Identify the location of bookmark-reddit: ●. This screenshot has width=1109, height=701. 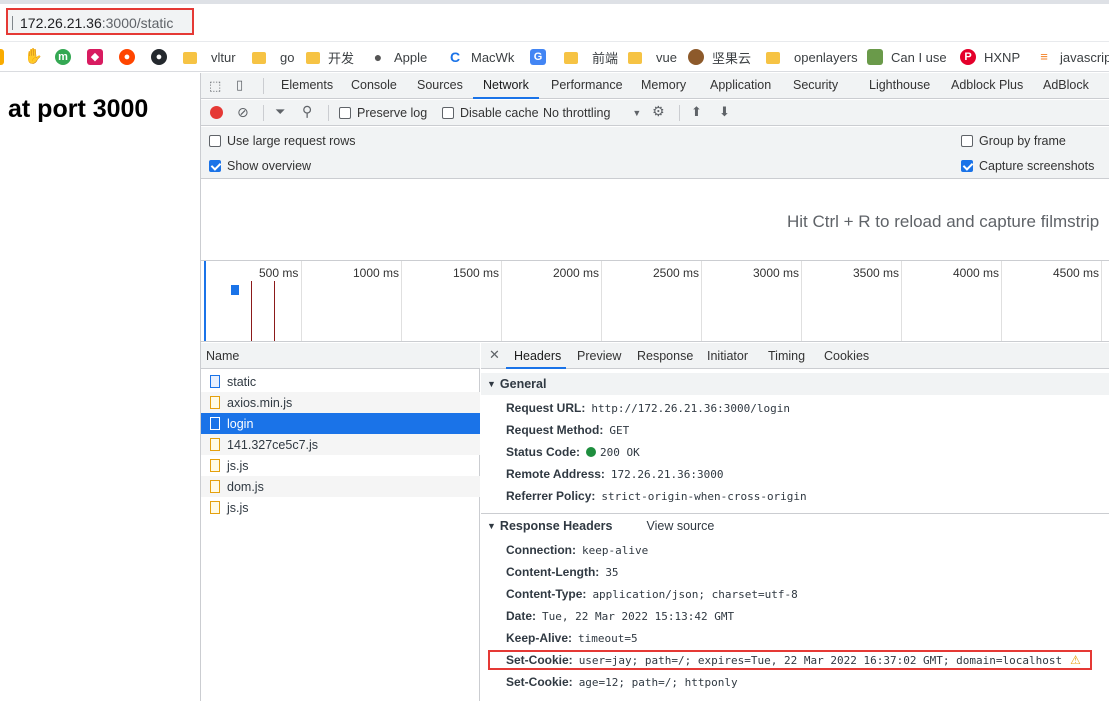
(131, 57).